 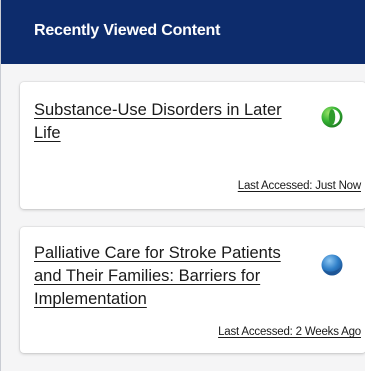 I want to click on last-accessed-link: Last Accessed: Just Now, so click(x=299, y=186).